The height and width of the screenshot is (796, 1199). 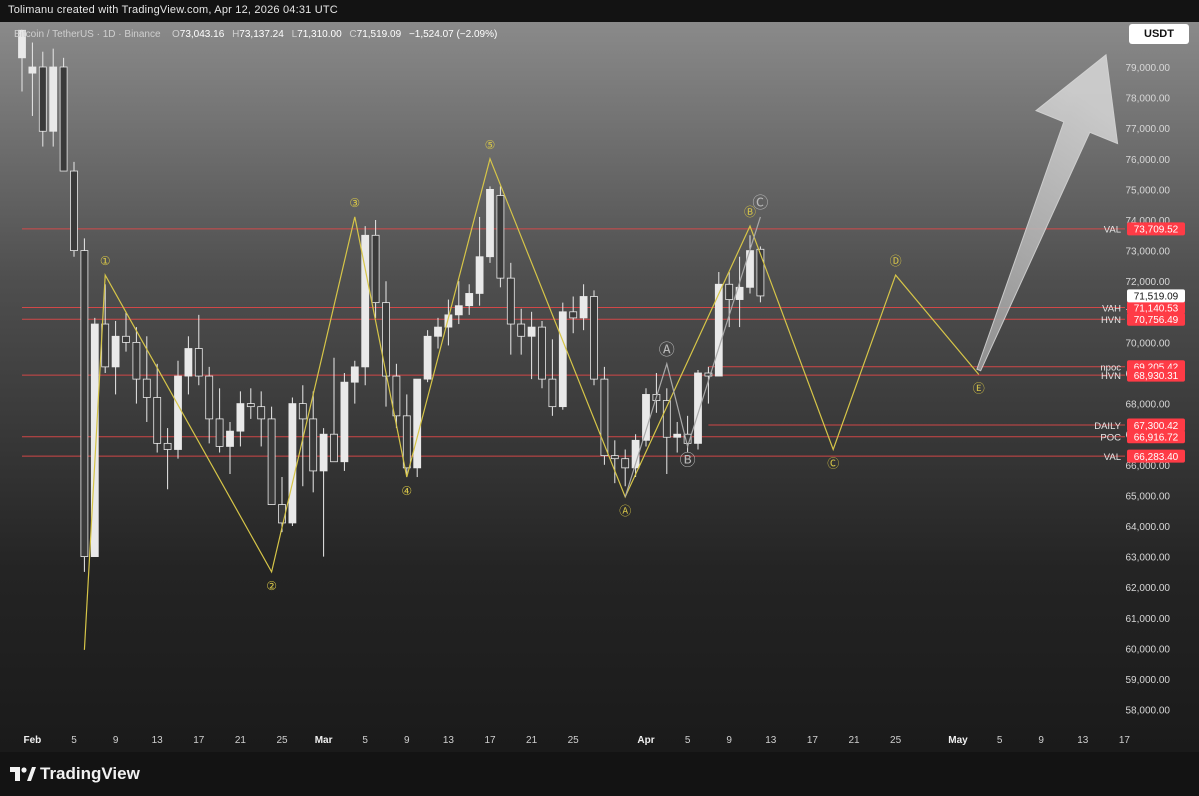 I want to click on y-tick-label: 78,000.00, so click(x=1148, y=99).